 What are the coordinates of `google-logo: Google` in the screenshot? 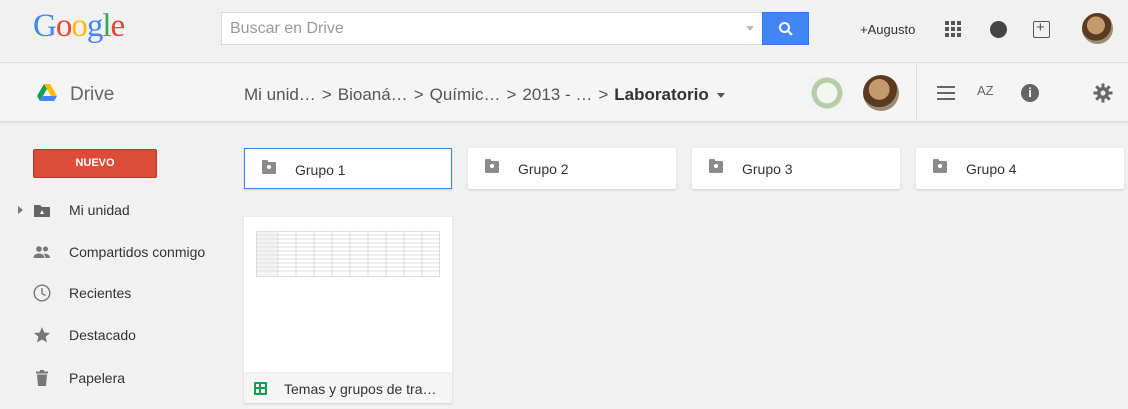 It's located at (79, 26).